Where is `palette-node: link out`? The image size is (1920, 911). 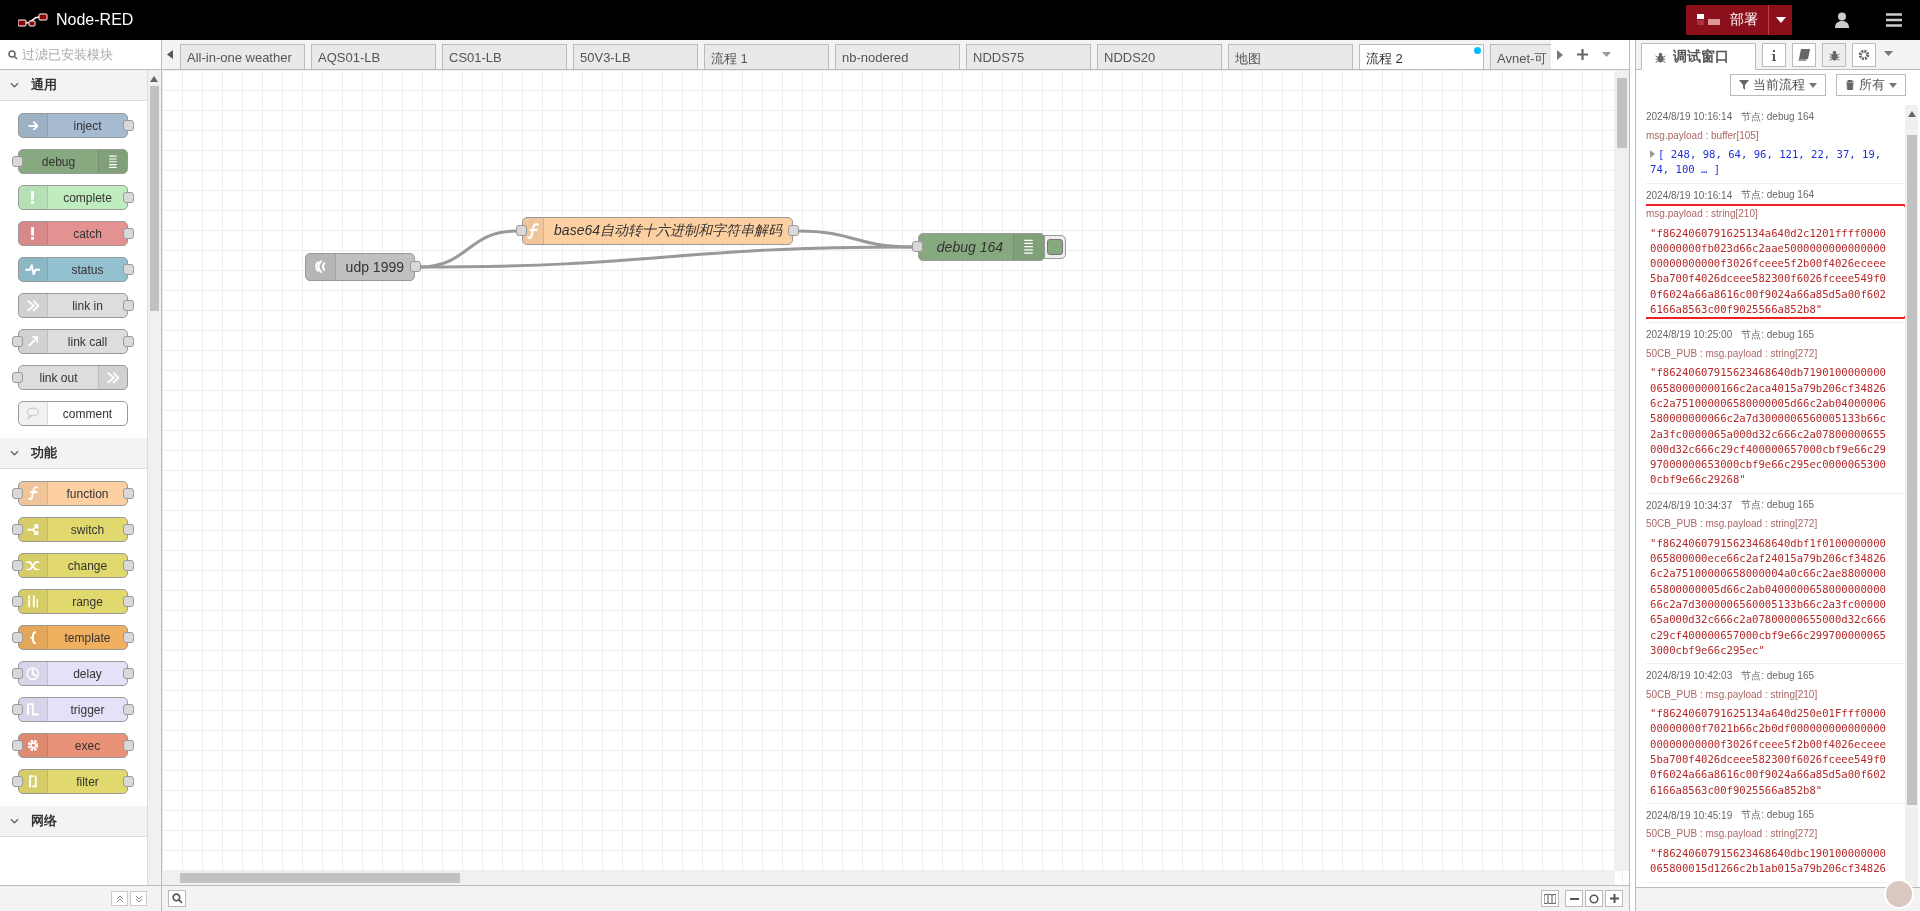 palette-node: link out is located at coordinates (73, 377).